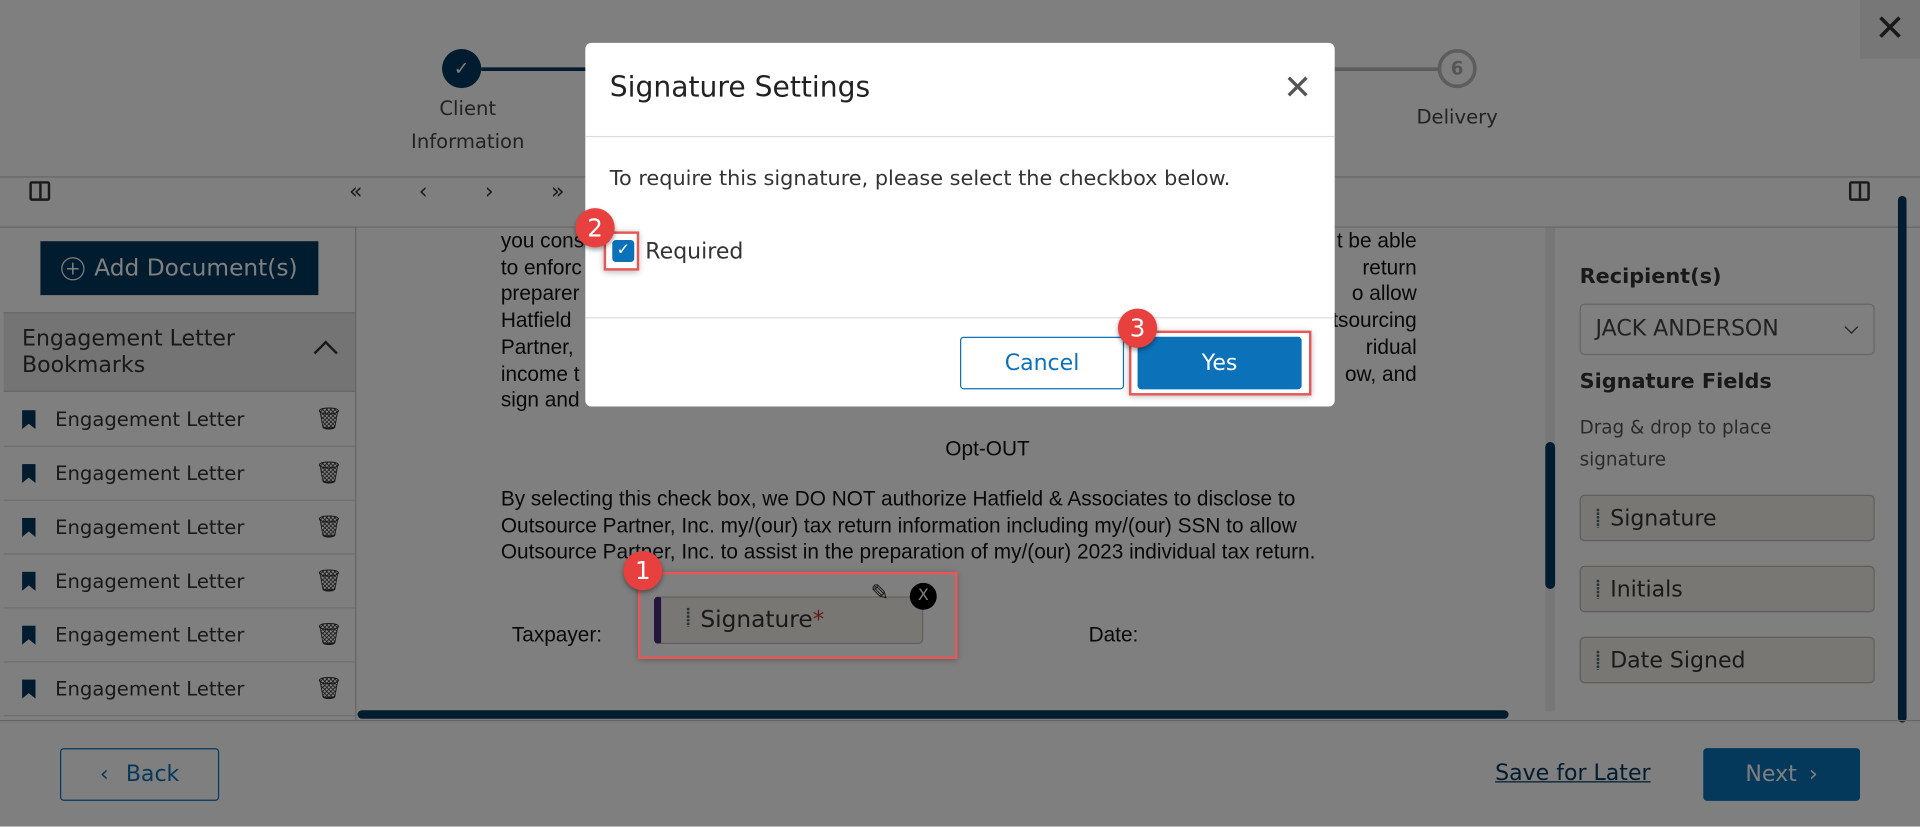 The image size is (1920, 827). Describe the element at coordinates (1137, 328) in the screenshot. I see `annotation-badge-3: 3` at that location.